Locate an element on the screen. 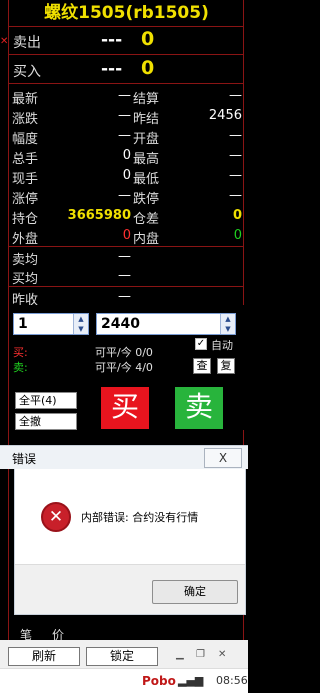 Image resolution: width=320 pixels, height=693 pixels. buy-quote-price: 0 is located at coordinates (148, 68).